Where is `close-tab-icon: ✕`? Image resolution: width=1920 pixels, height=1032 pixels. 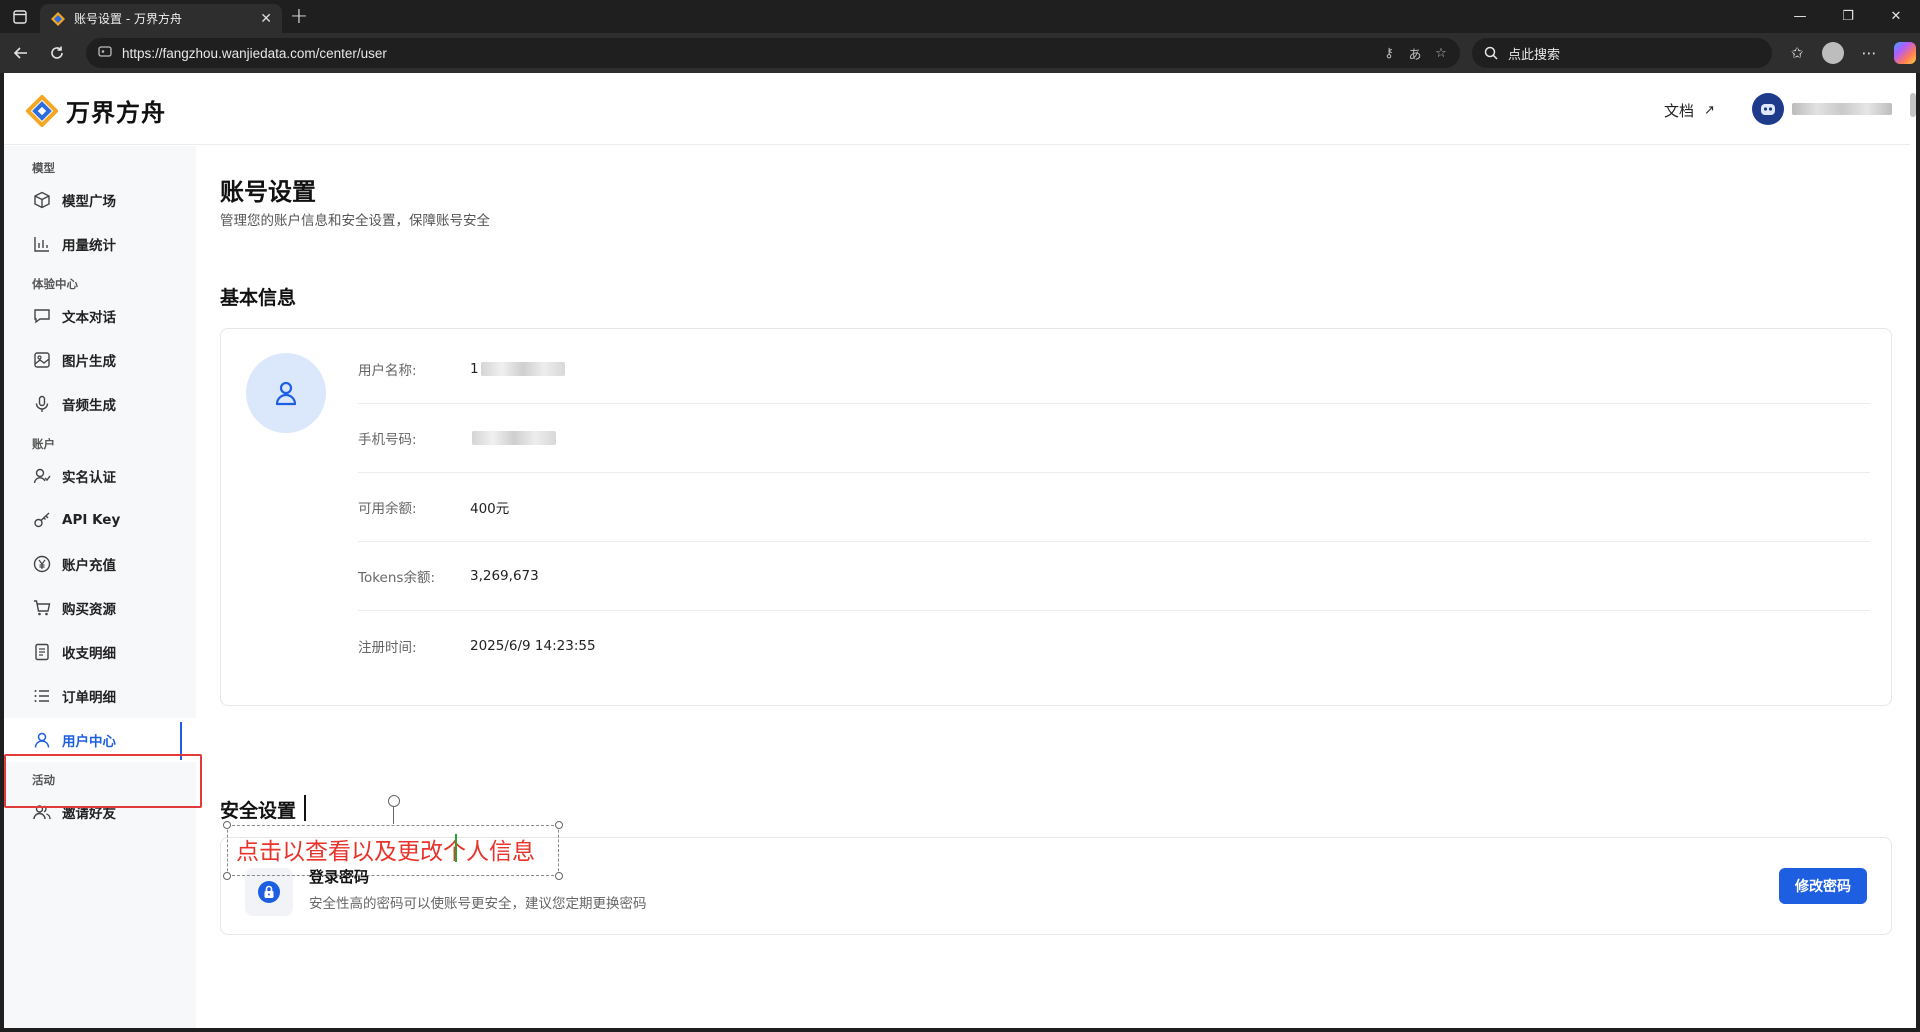 close-tab-icon: ✕ is located at coordinates (266, 19).